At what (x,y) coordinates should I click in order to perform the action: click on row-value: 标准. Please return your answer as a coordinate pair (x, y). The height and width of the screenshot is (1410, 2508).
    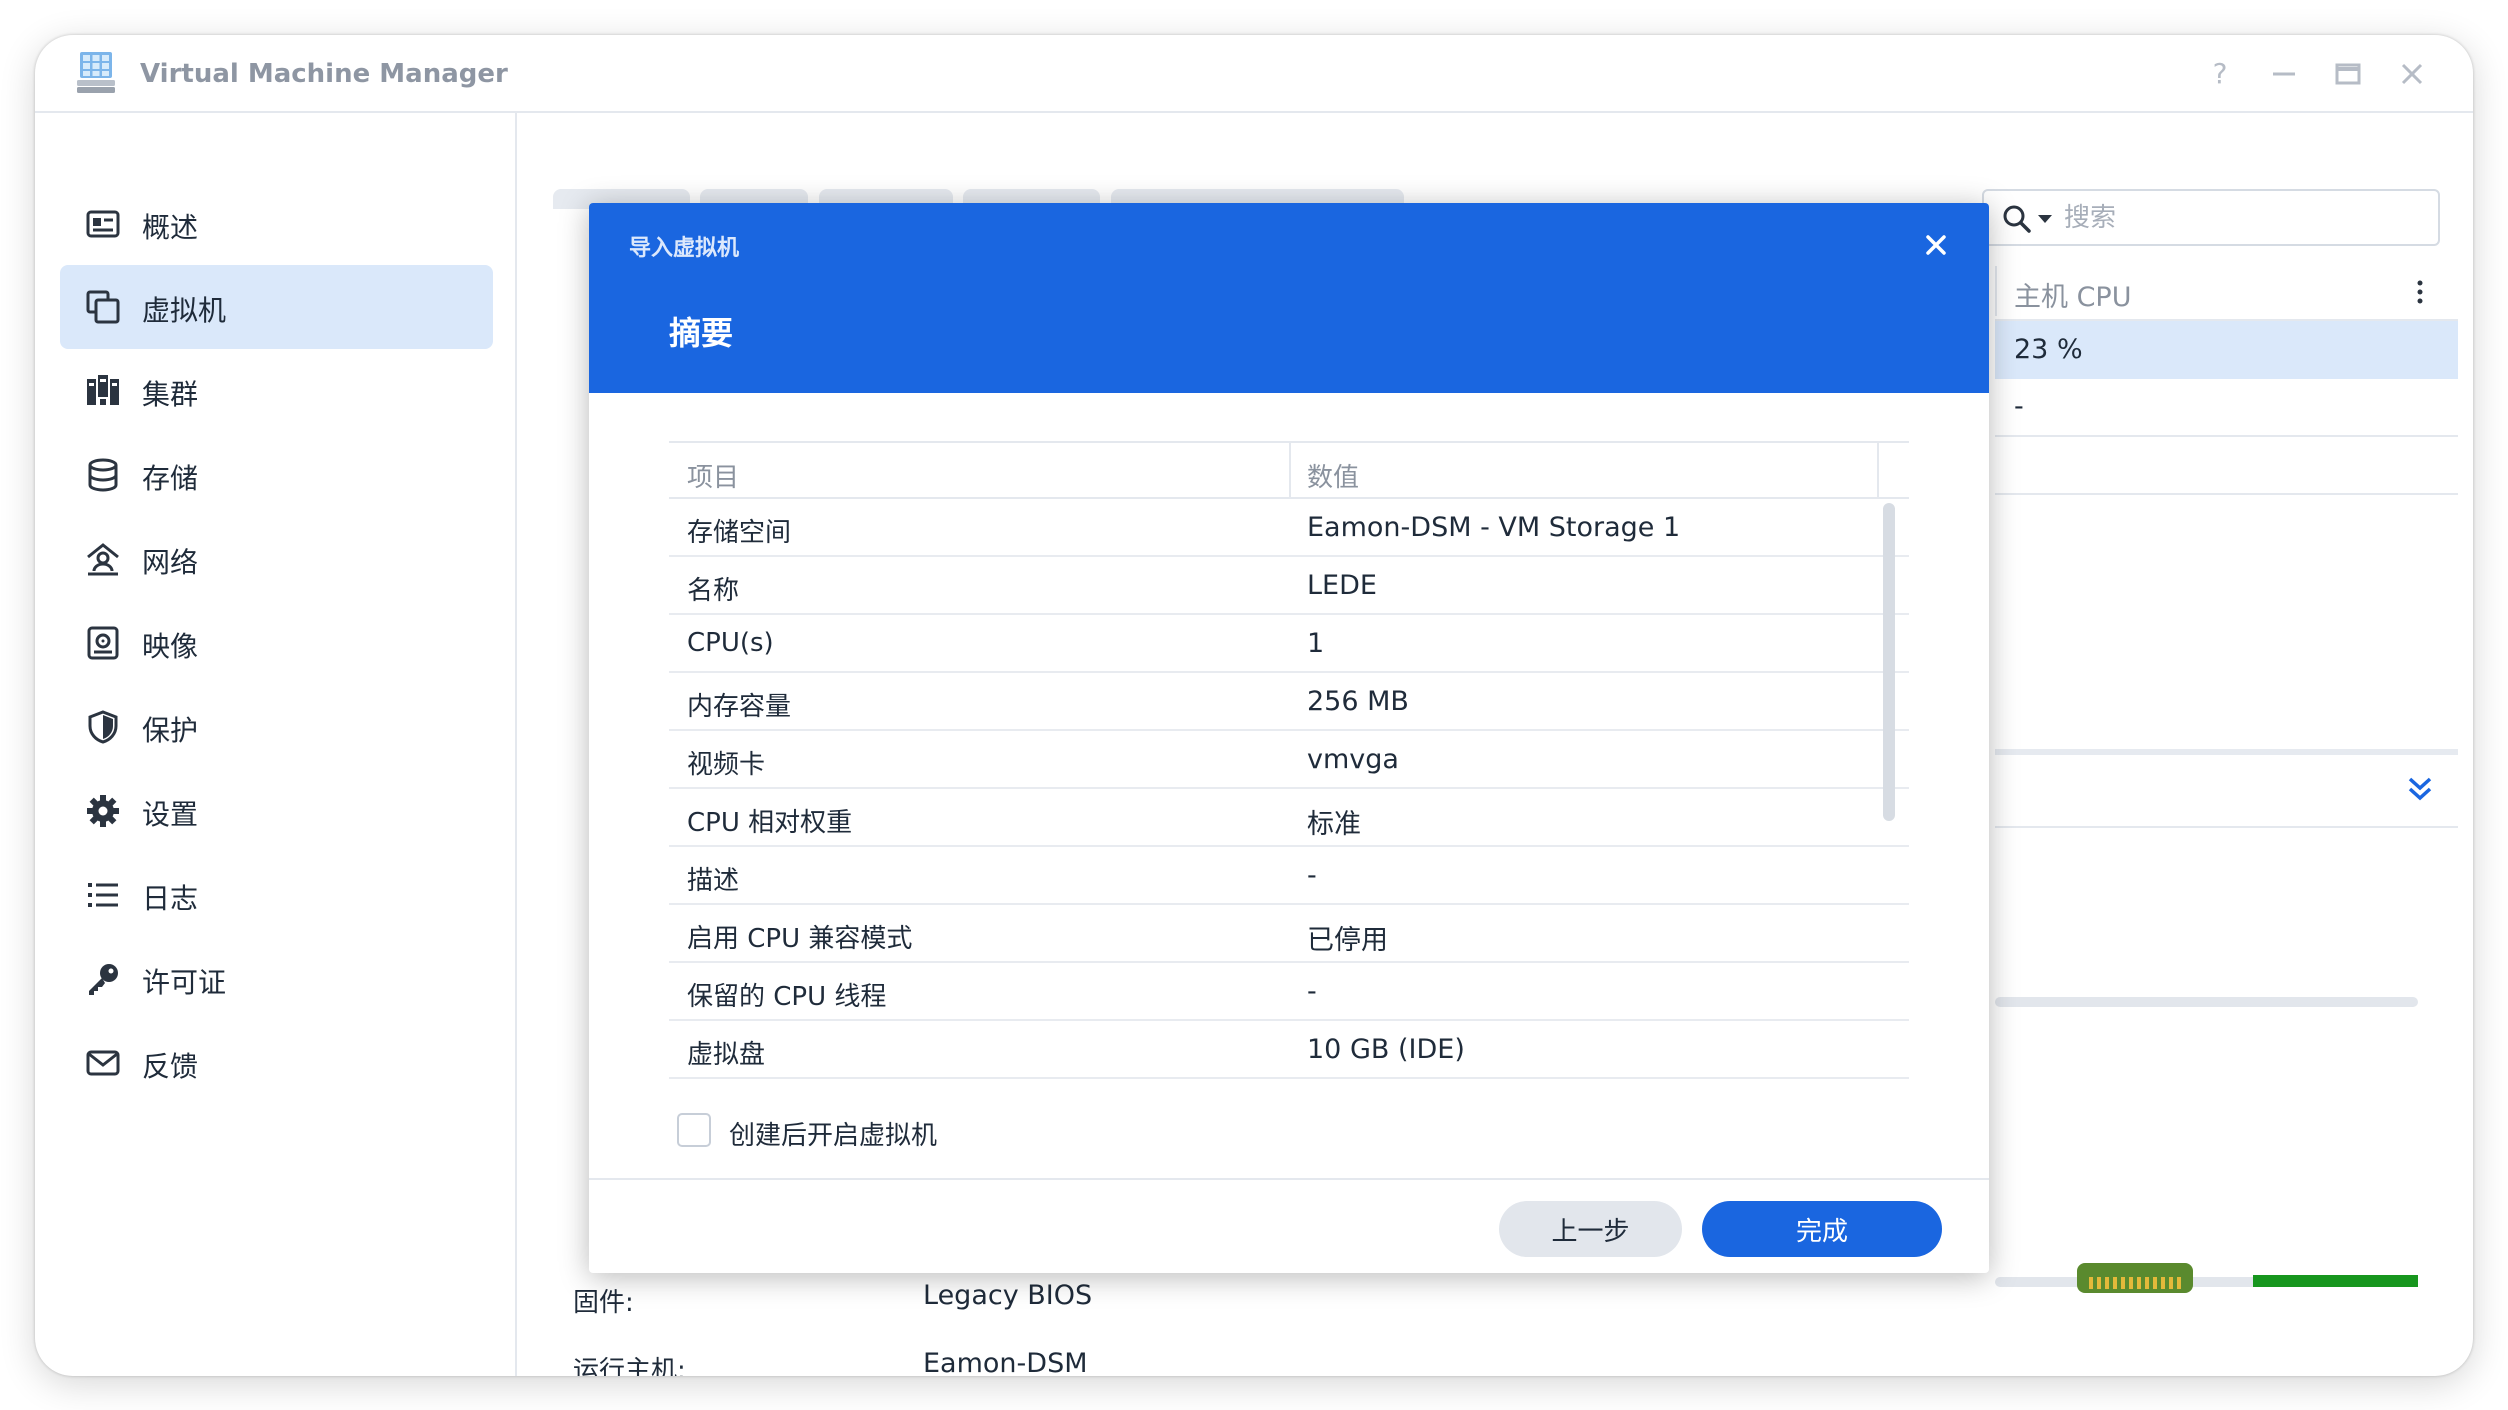
    Looking at the image, I should click on (1334, 824).